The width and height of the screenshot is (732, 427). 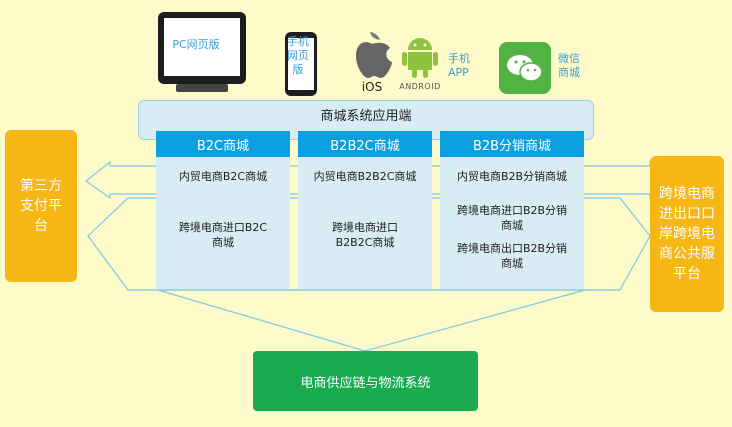 What do you see at coordinates (223, 144) in the screenshot?
I see `column-header-b2c: B2C商城` at bounding box center [223, 144].